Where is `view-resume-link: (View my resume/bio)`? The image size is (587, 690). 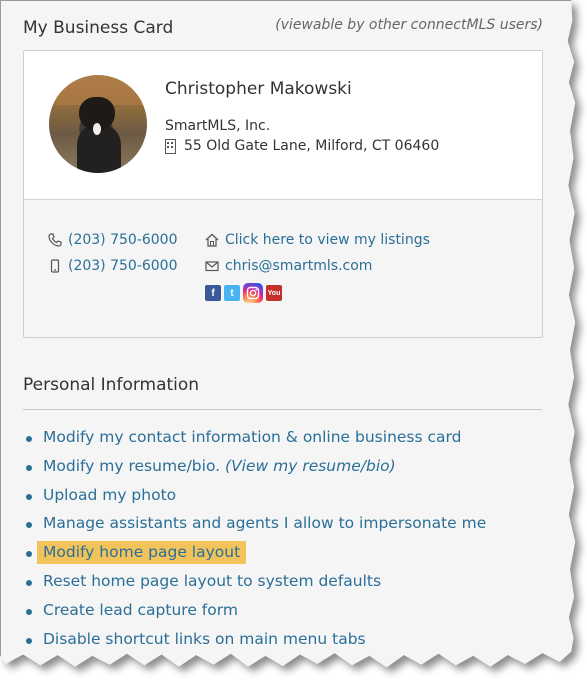 view-resume-link: (View my resume/bio) is located at coordinates (310, 466).